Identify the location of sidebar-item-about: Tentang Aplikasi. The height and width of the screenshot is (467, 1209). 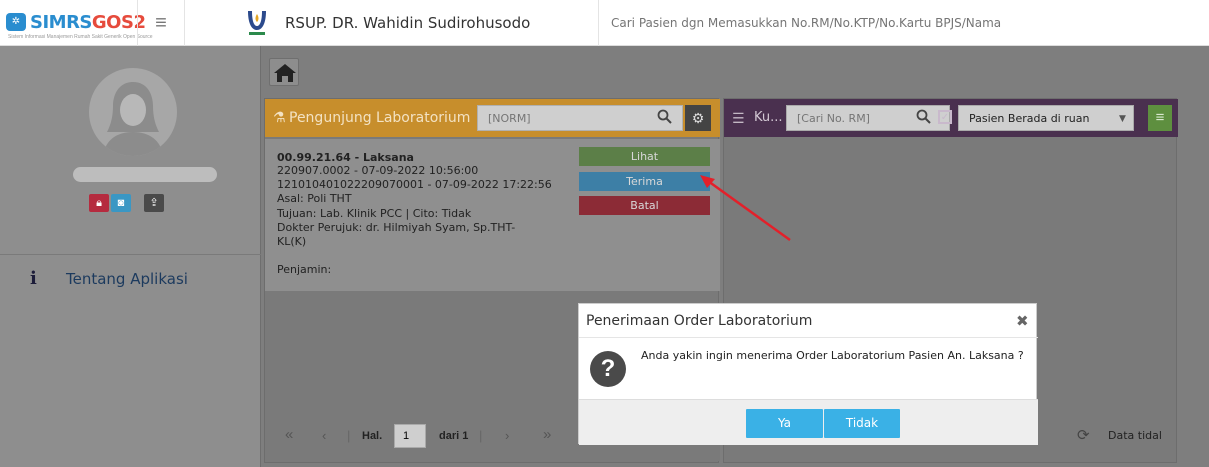
(127, 279).